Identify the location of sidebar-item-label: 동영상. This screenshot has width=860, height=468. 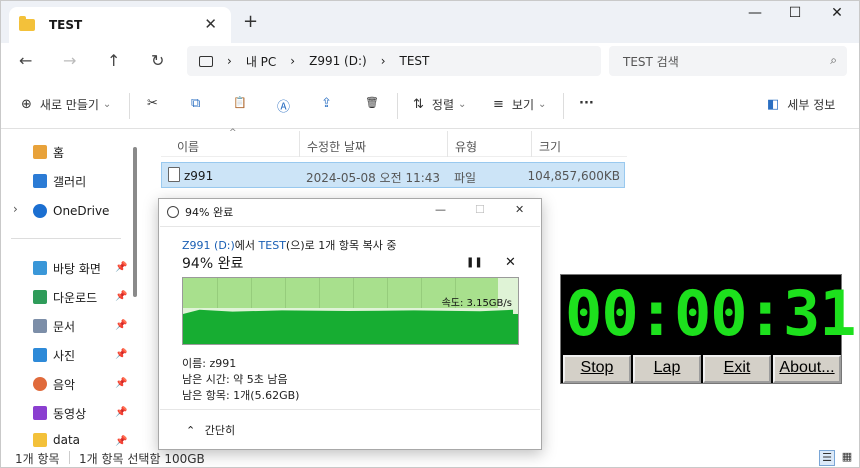
(70, 413).